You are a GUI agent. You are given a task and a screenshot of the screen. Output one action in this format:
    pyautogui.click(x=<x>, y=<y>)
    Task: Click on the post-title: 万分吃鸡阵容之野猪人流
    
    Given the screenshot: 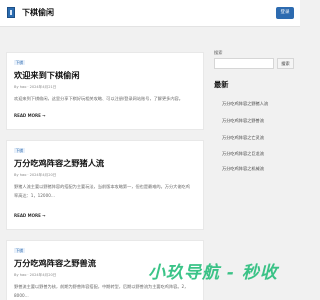 What is the action you would take?
    pyautogui.click(x=59, y=163)
    